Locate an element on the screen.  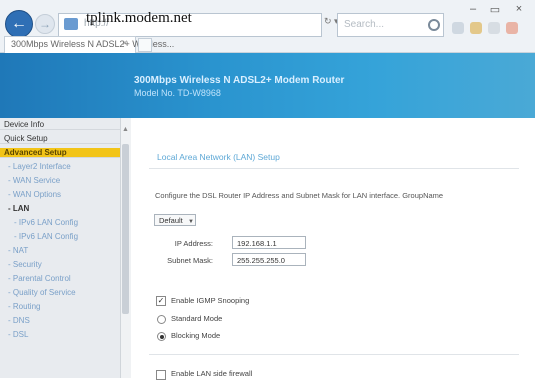
igmp-snooping-label: Enable IGMP Snooping is located at coordinates (210, 300).